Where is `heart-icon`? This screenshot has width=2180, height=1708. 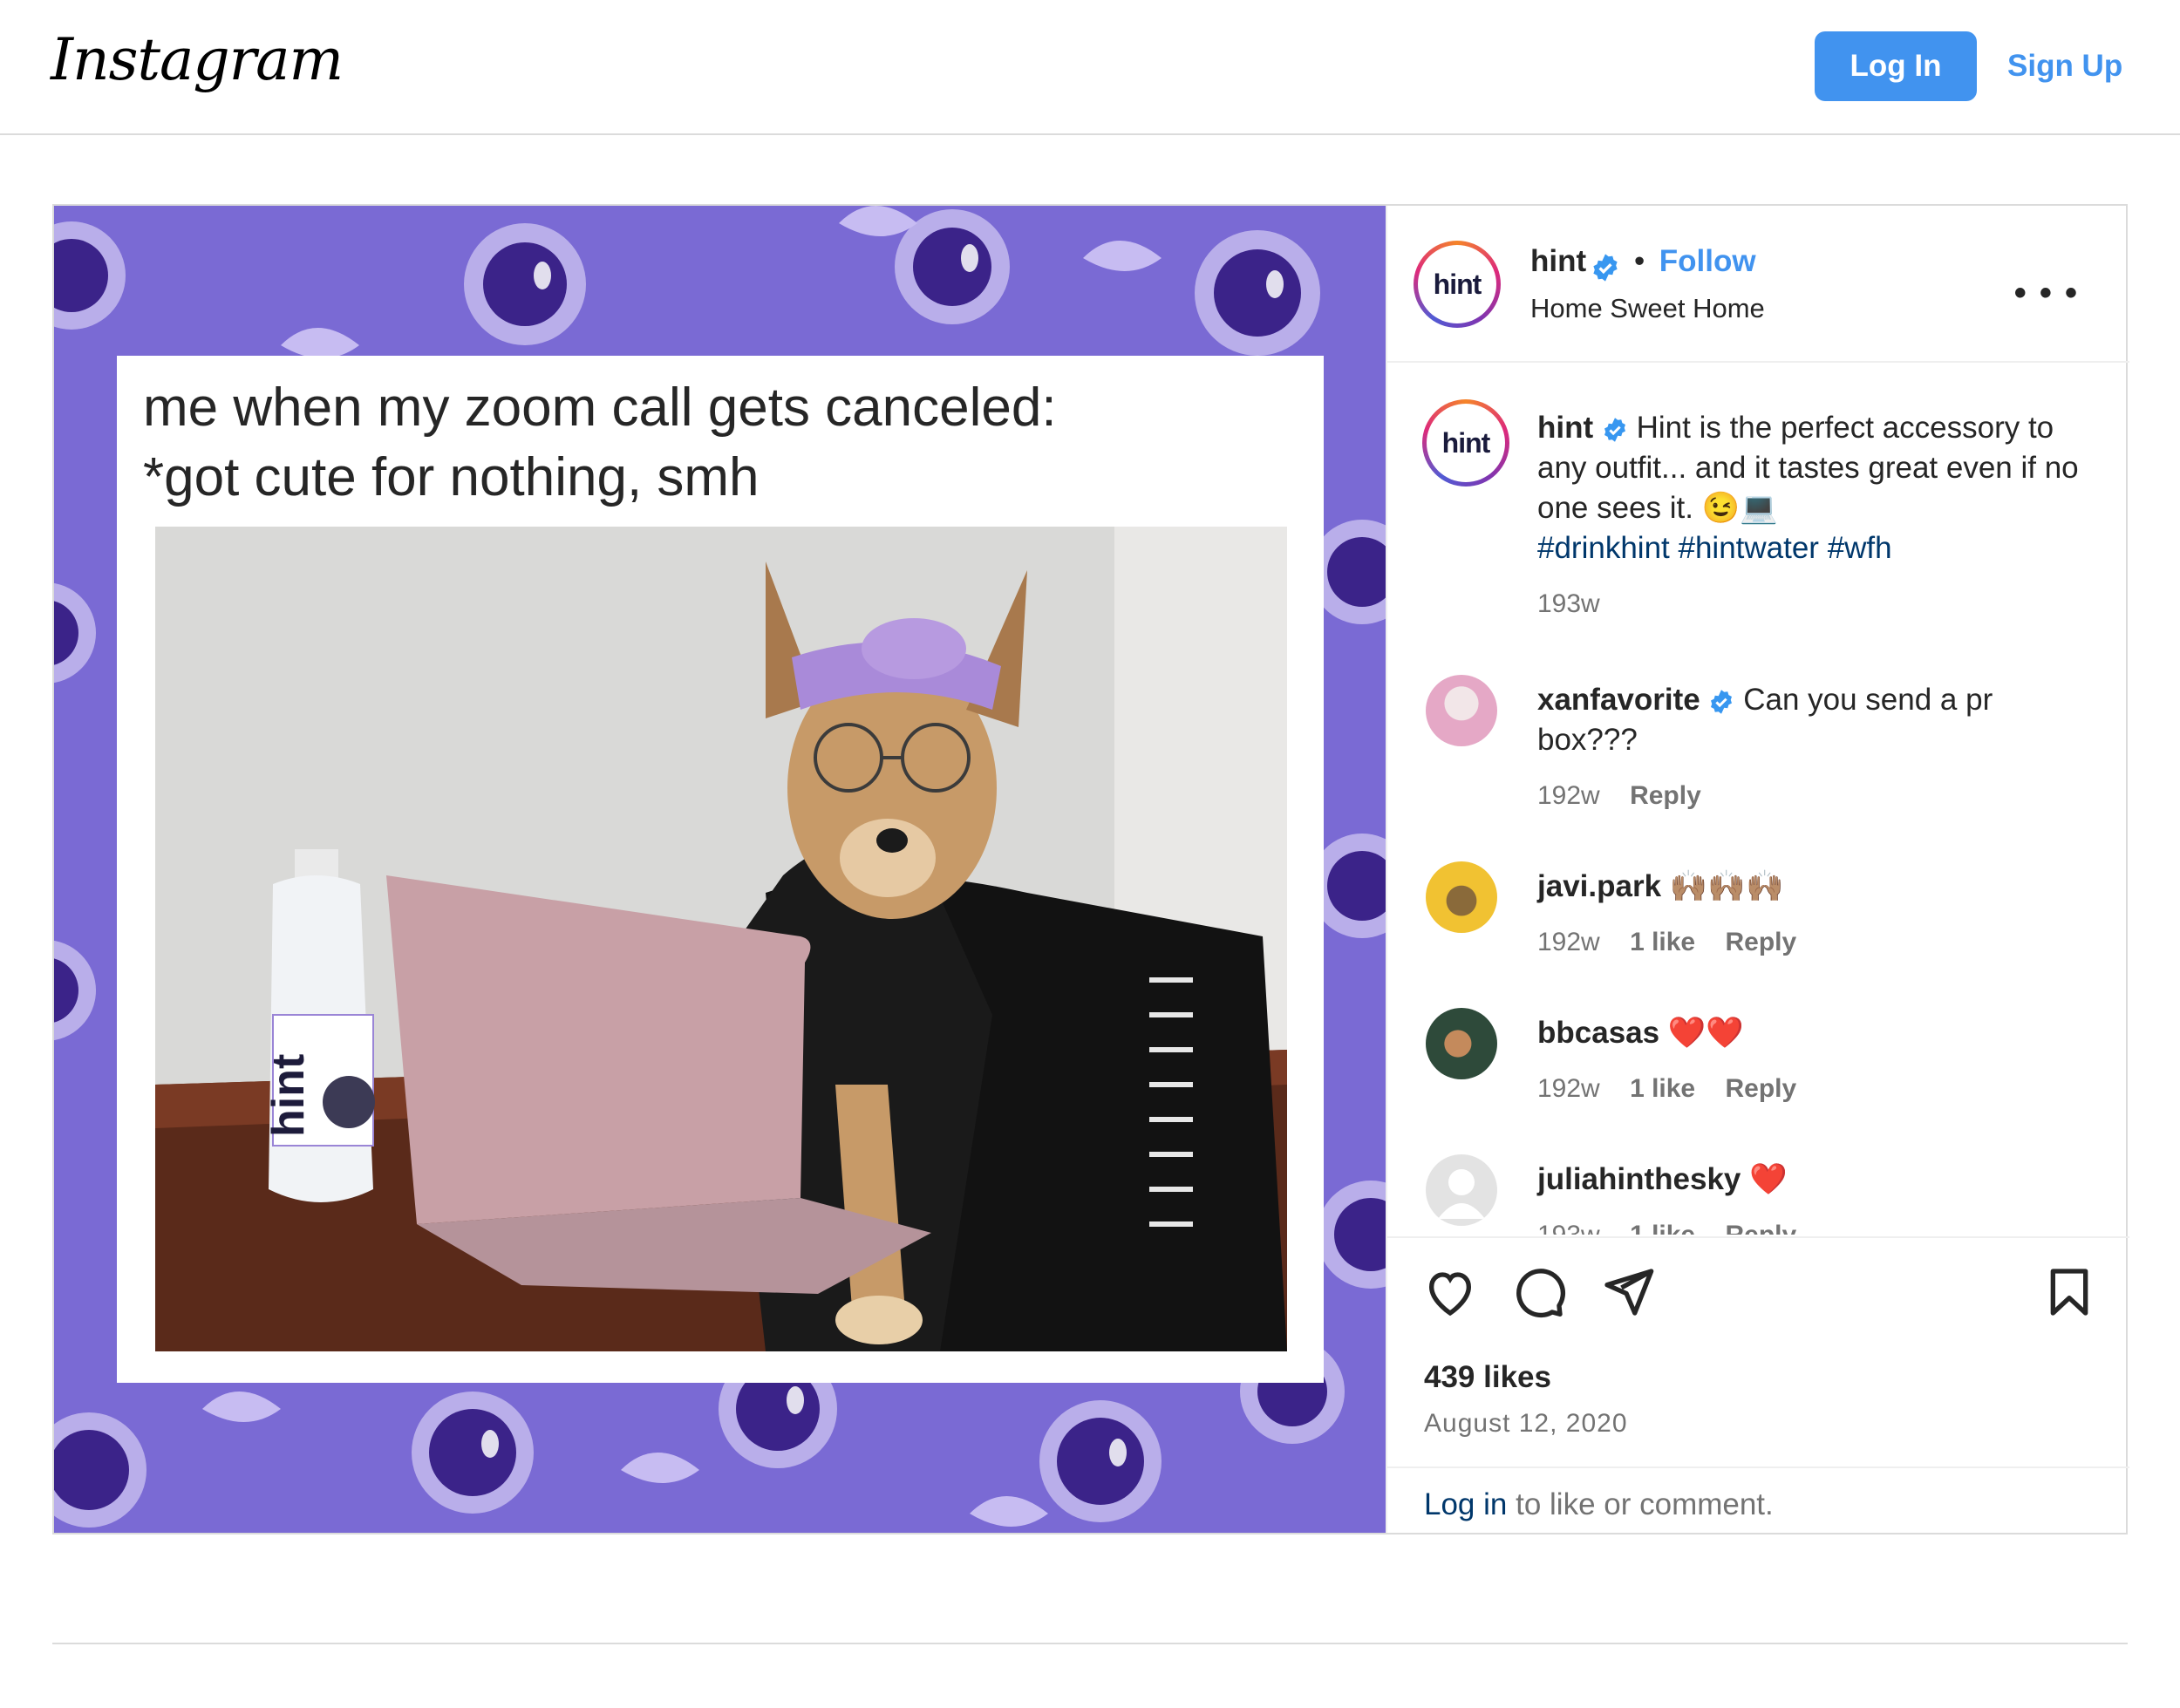
heart-icon is located at coordinates (1450, 1292).